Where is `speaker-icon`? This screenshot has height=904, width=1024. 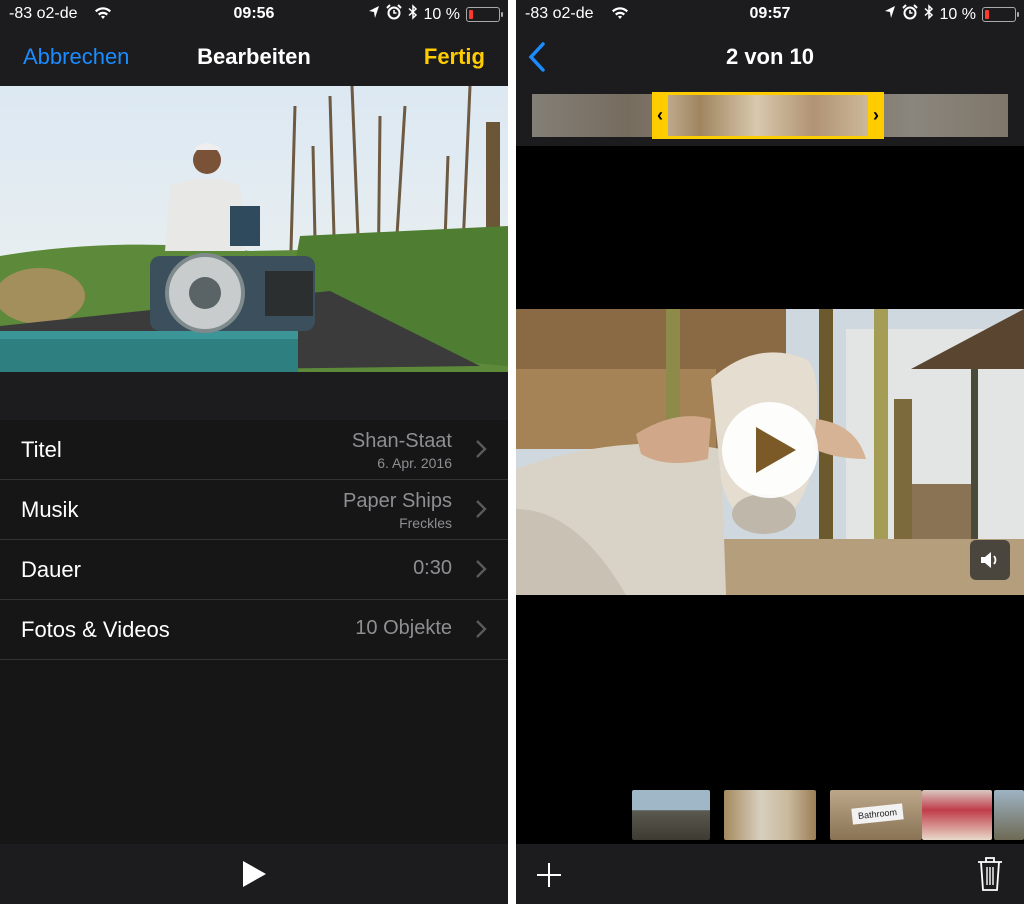 speaker-icon is located at coordinates (989, 560).